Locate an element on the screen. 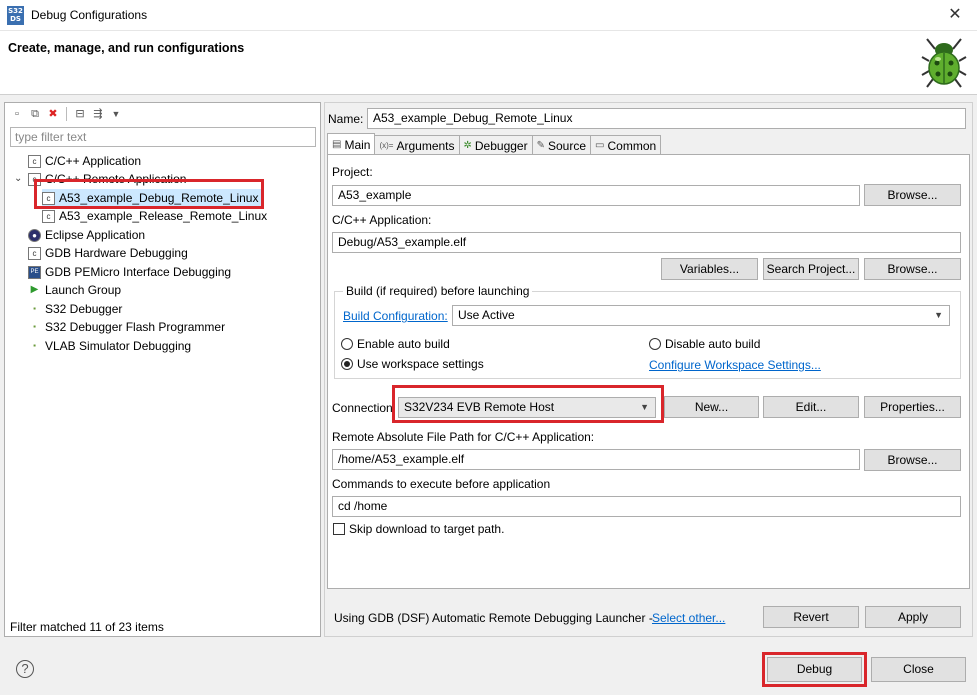 This screenshot has width=977, height=695. left-toolbar: ▫ ⧉ ✖ ⊟ ⇶ ▼ is located at coordinates (66, 114).